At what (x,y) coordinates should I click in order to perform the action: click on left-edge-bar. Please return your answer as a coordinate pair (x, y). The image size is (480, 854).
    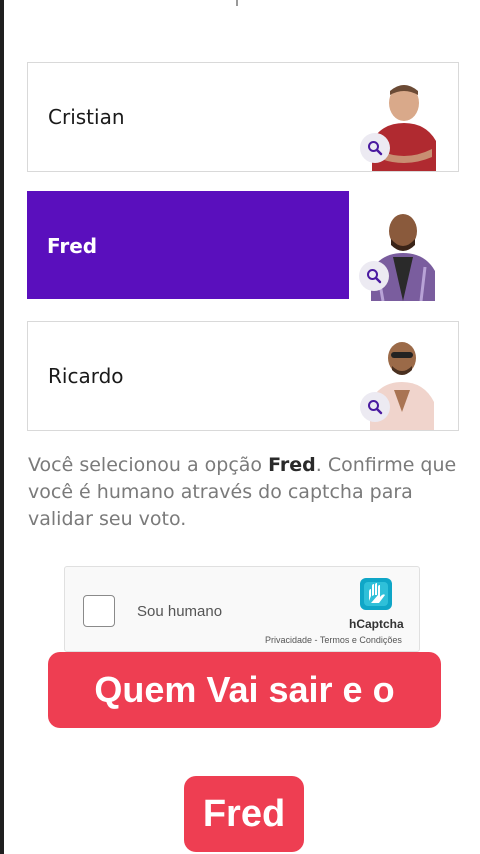
    Looking at the image, I should click on (2, 427).